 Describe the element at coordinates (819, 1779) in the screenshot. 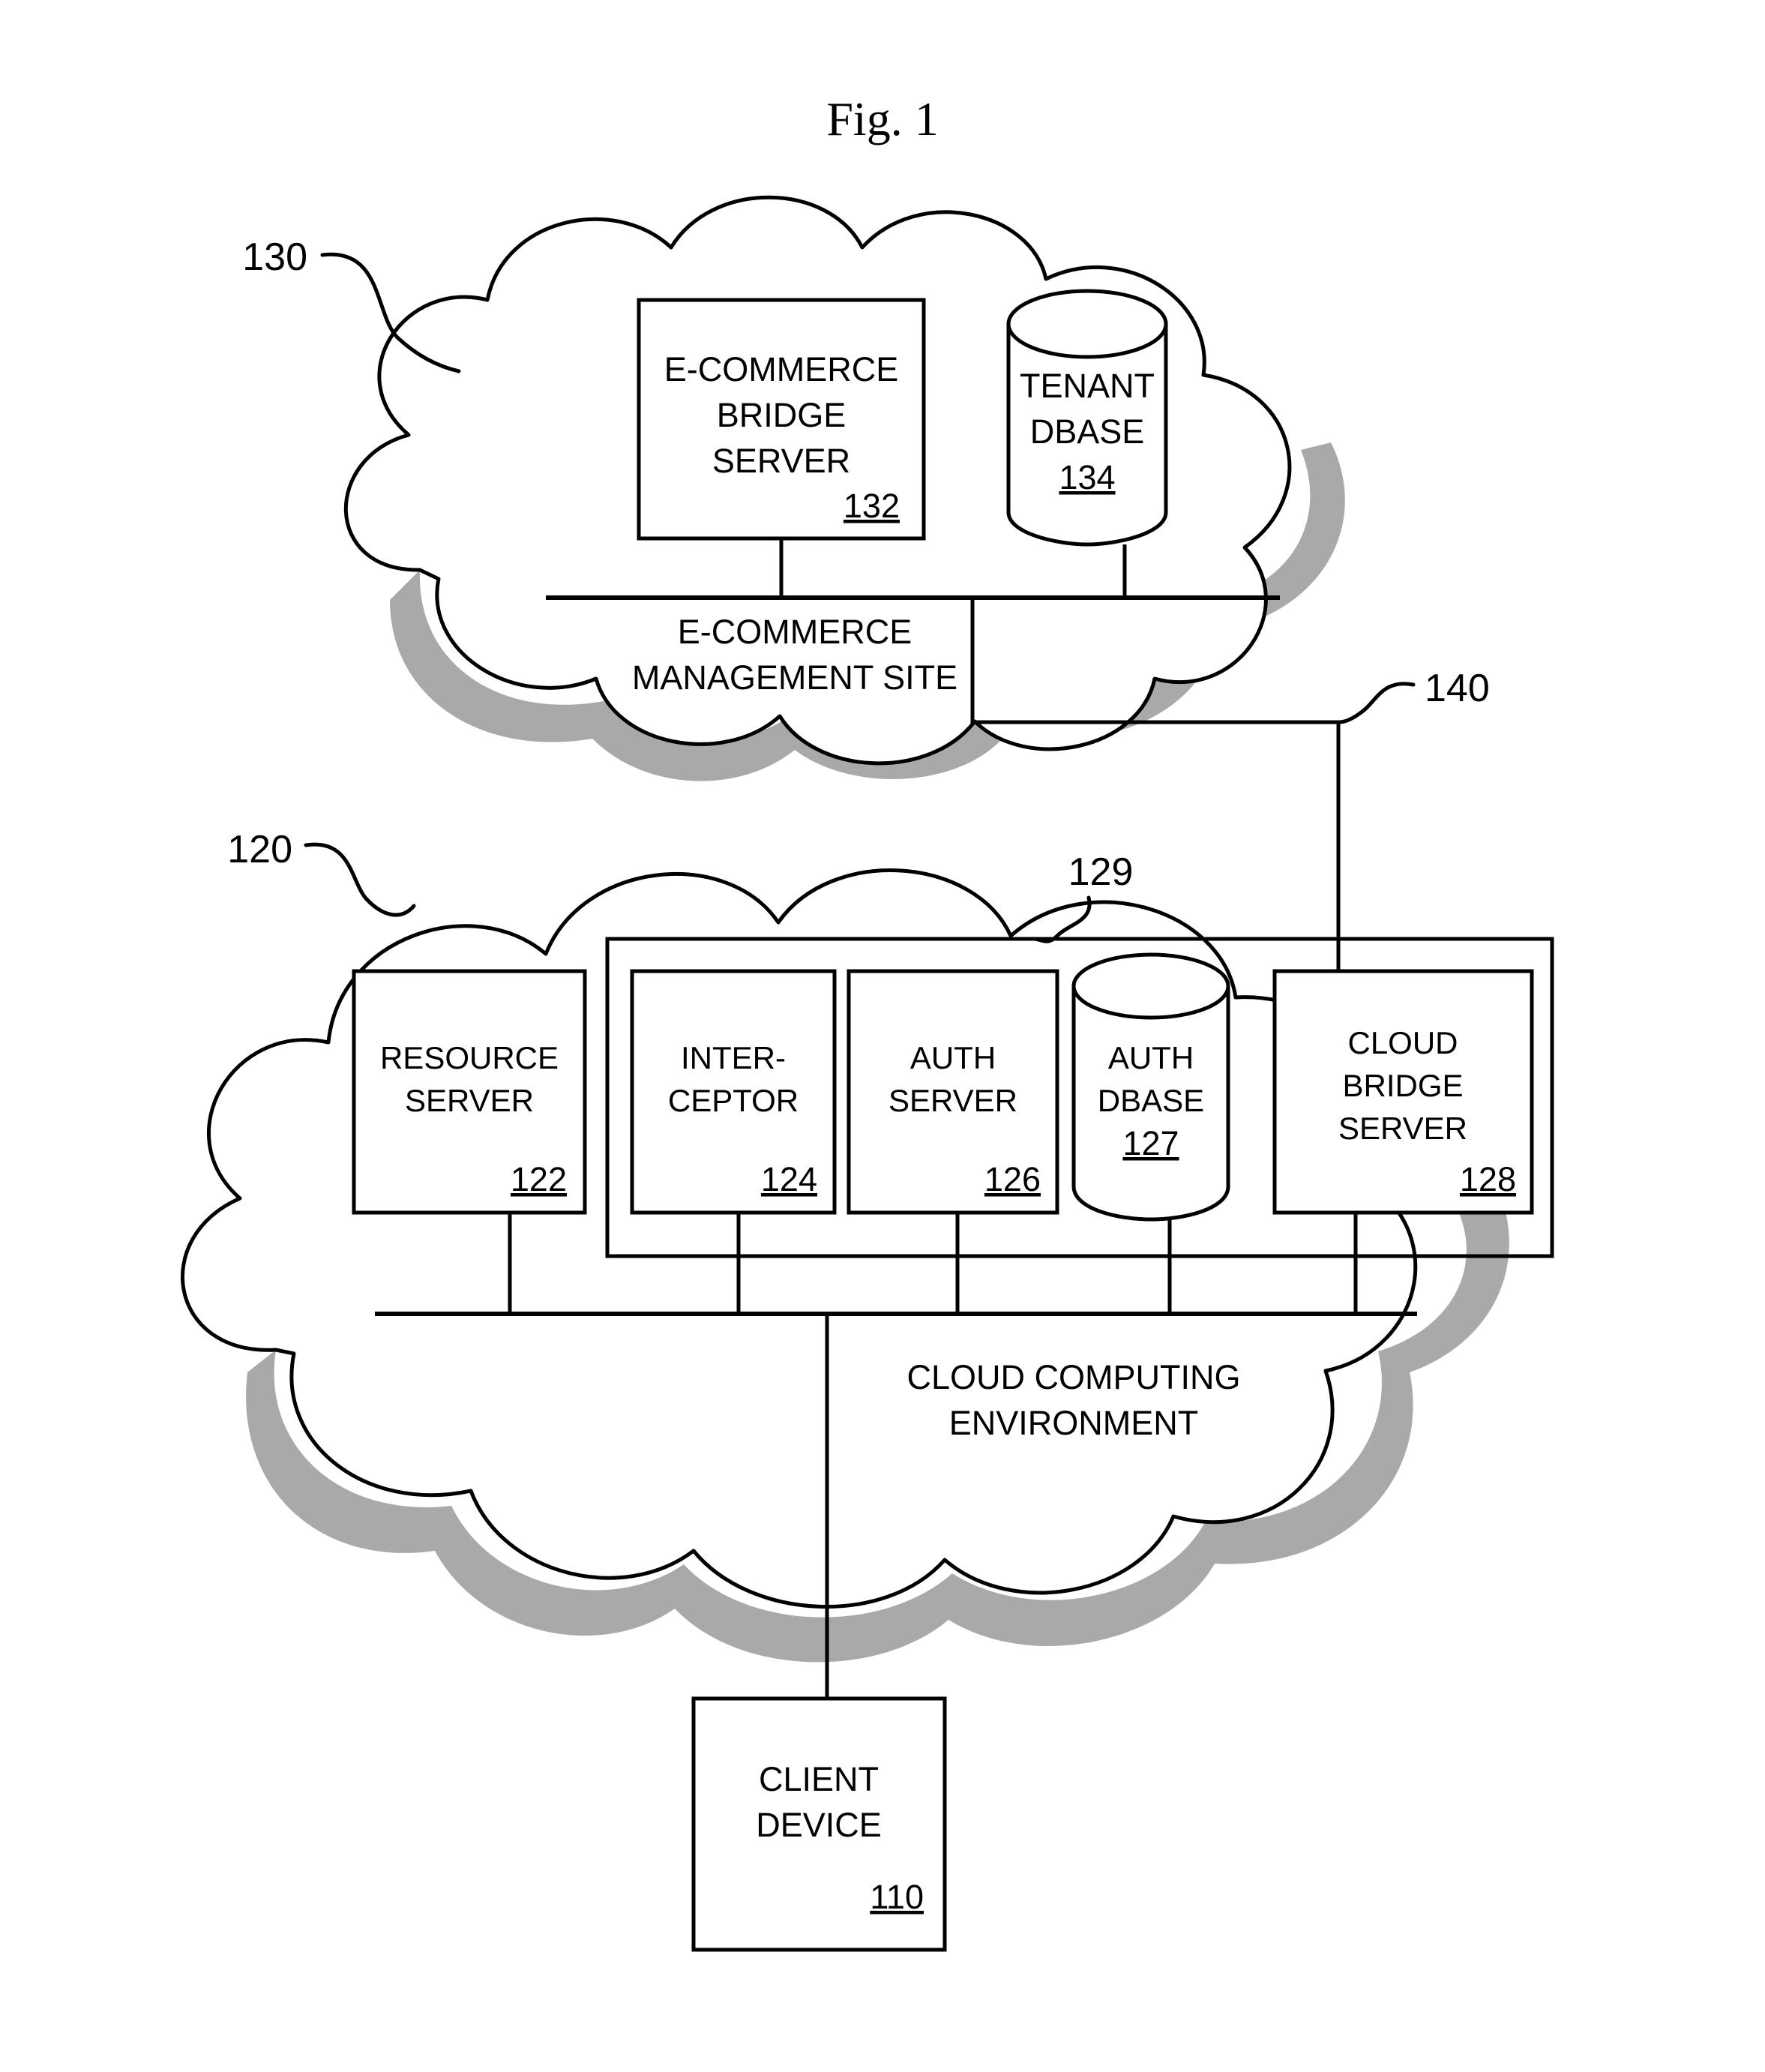

I see `client-device-line1: CLIENT` at that location.